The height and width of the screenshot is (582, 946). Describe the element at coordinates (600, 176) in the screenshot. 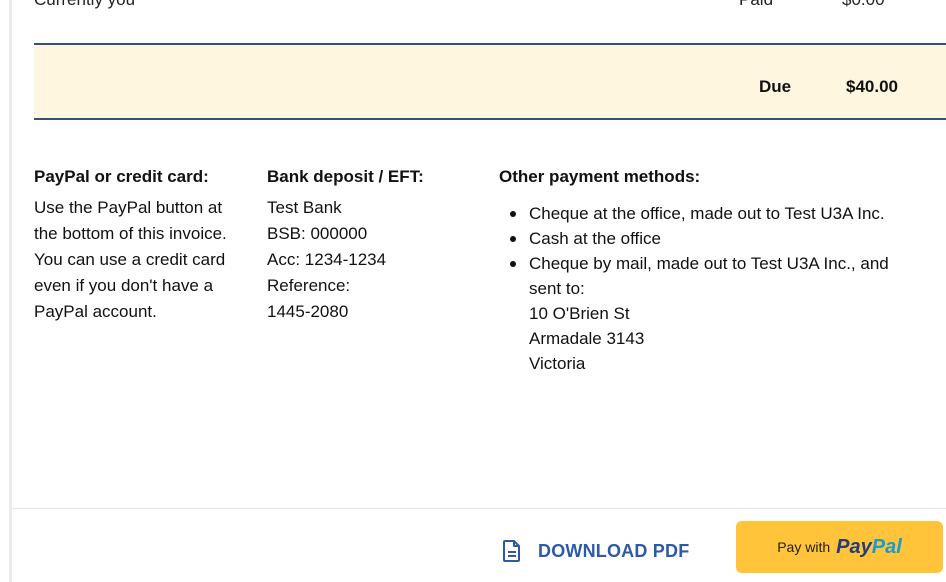

I see `other-heading: Other payment methods:` at that location.